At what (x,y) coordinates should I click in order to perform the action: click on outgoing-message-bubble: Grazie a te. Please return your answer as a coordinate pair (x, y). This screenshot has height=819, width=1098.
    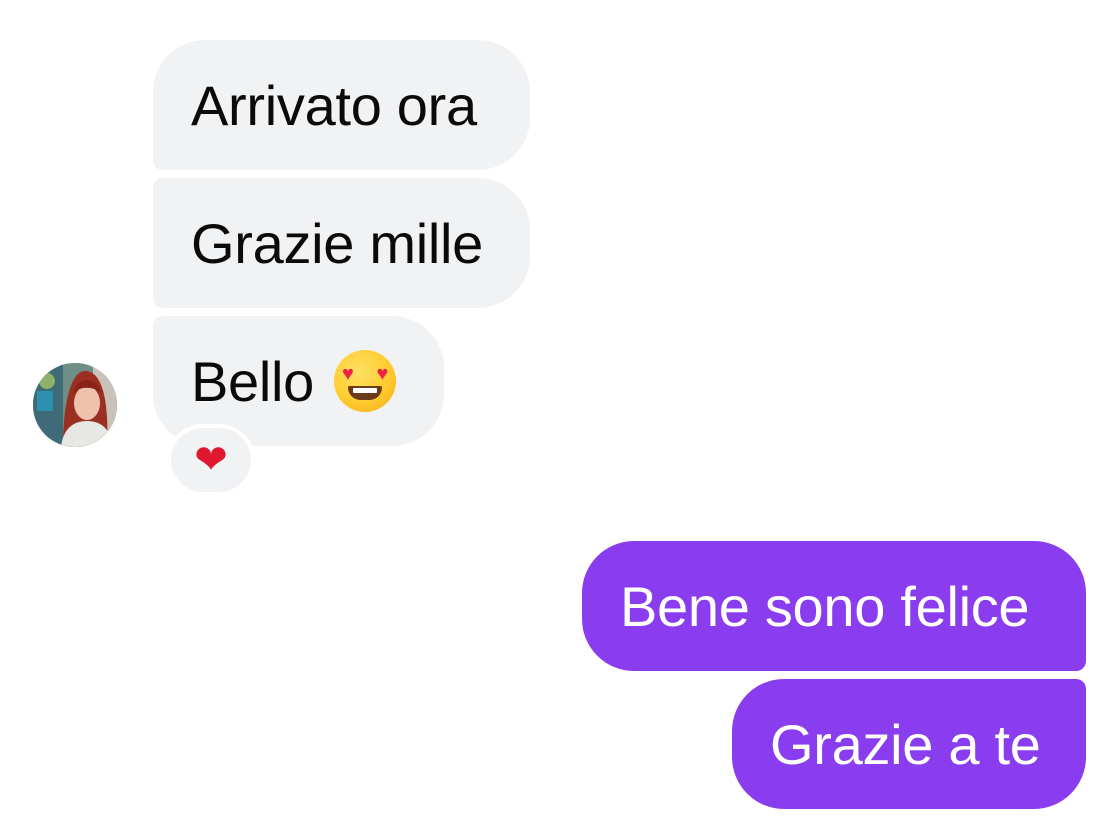
    Looking at the image, I should click on (909, 744).